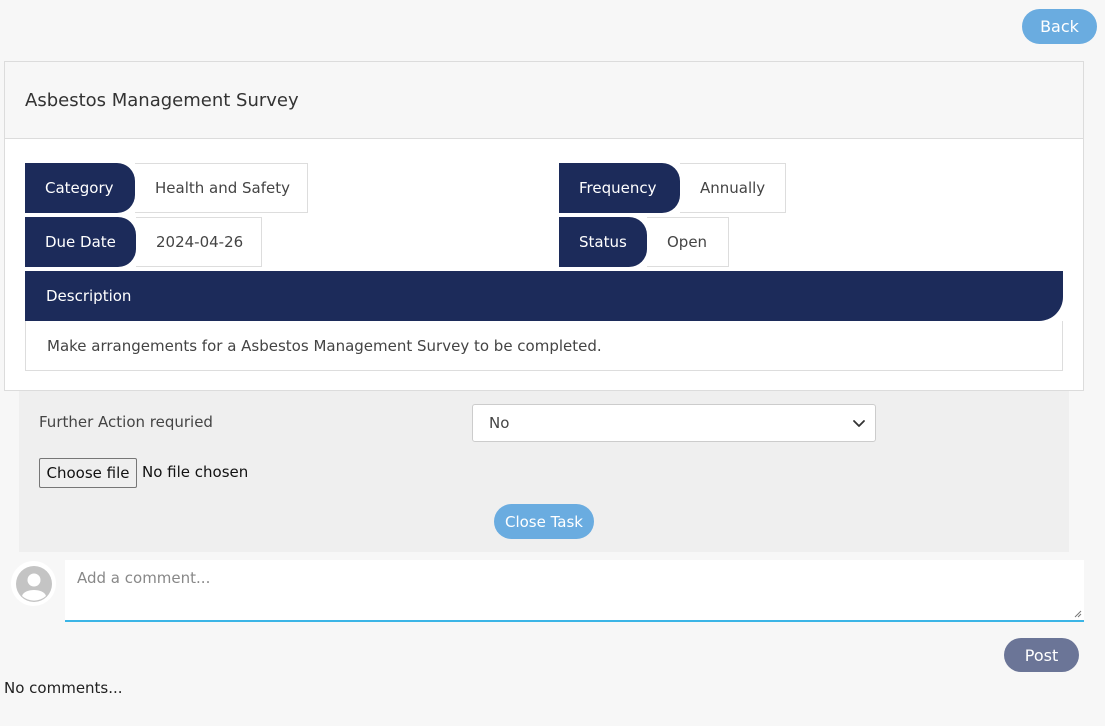 The width and height of the screenshot is (1105, 726). Describe the element at coordinates (80, 242) in the screenshot. I see `due-date-label: Due Date` at that location.